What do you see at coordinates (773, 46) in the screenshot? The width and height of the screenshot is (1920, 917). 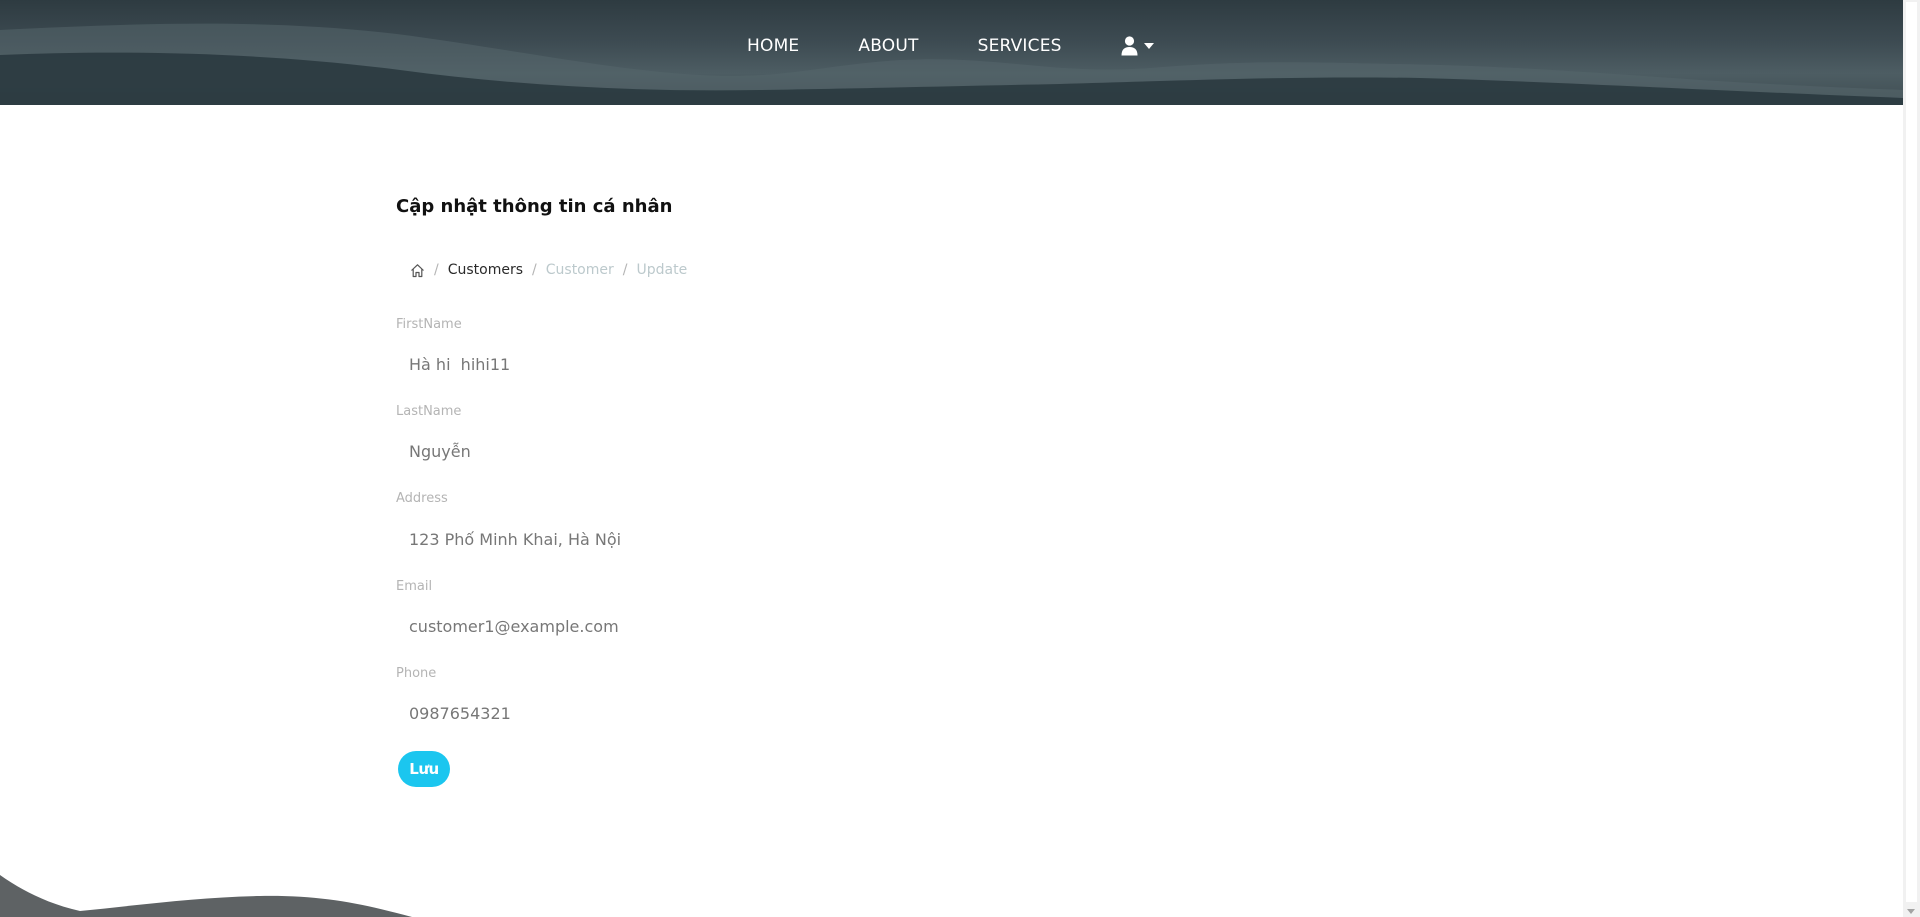 I see `nav-home-link: HOME` at bounding box center [773, 46].